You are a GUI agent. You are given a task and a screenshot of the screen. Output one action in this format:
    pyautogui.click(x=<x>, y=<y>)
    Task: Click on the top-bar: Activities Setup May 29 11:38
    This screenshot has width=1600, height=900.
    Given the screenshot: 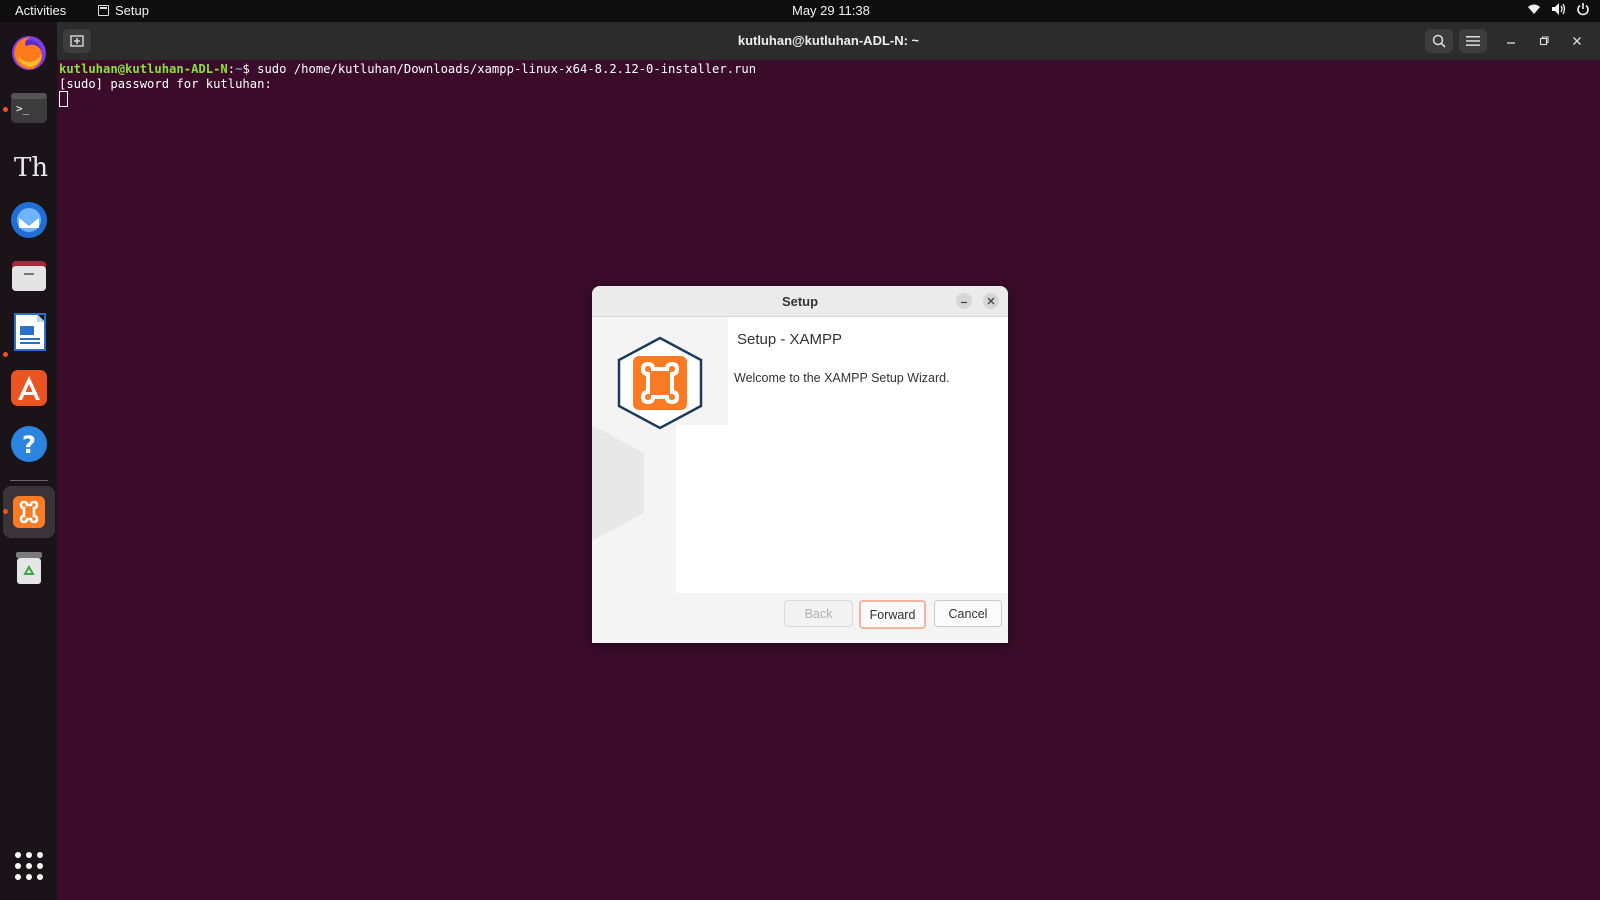 What is the action you would take?
    pyautogui.click(x=800, y=11)
    